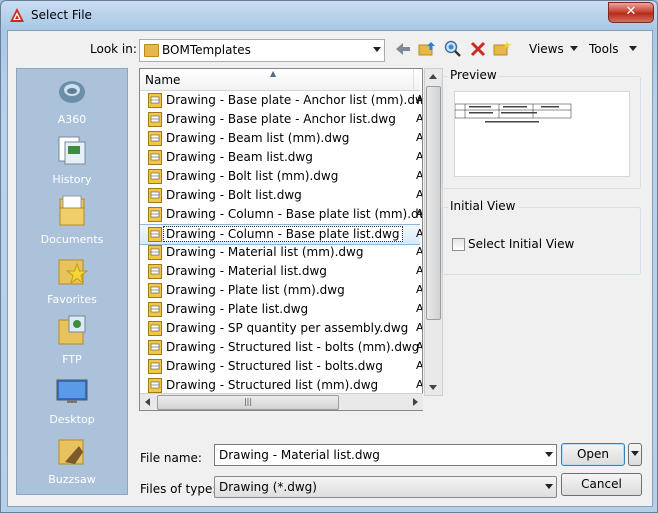 This screenshot has width=658, height=513. What do you see at coordinates (281, 195) in the screenshot?
I see `file-row: Drawing - Bolt list.dwg A` at bounding box center [281, 195].